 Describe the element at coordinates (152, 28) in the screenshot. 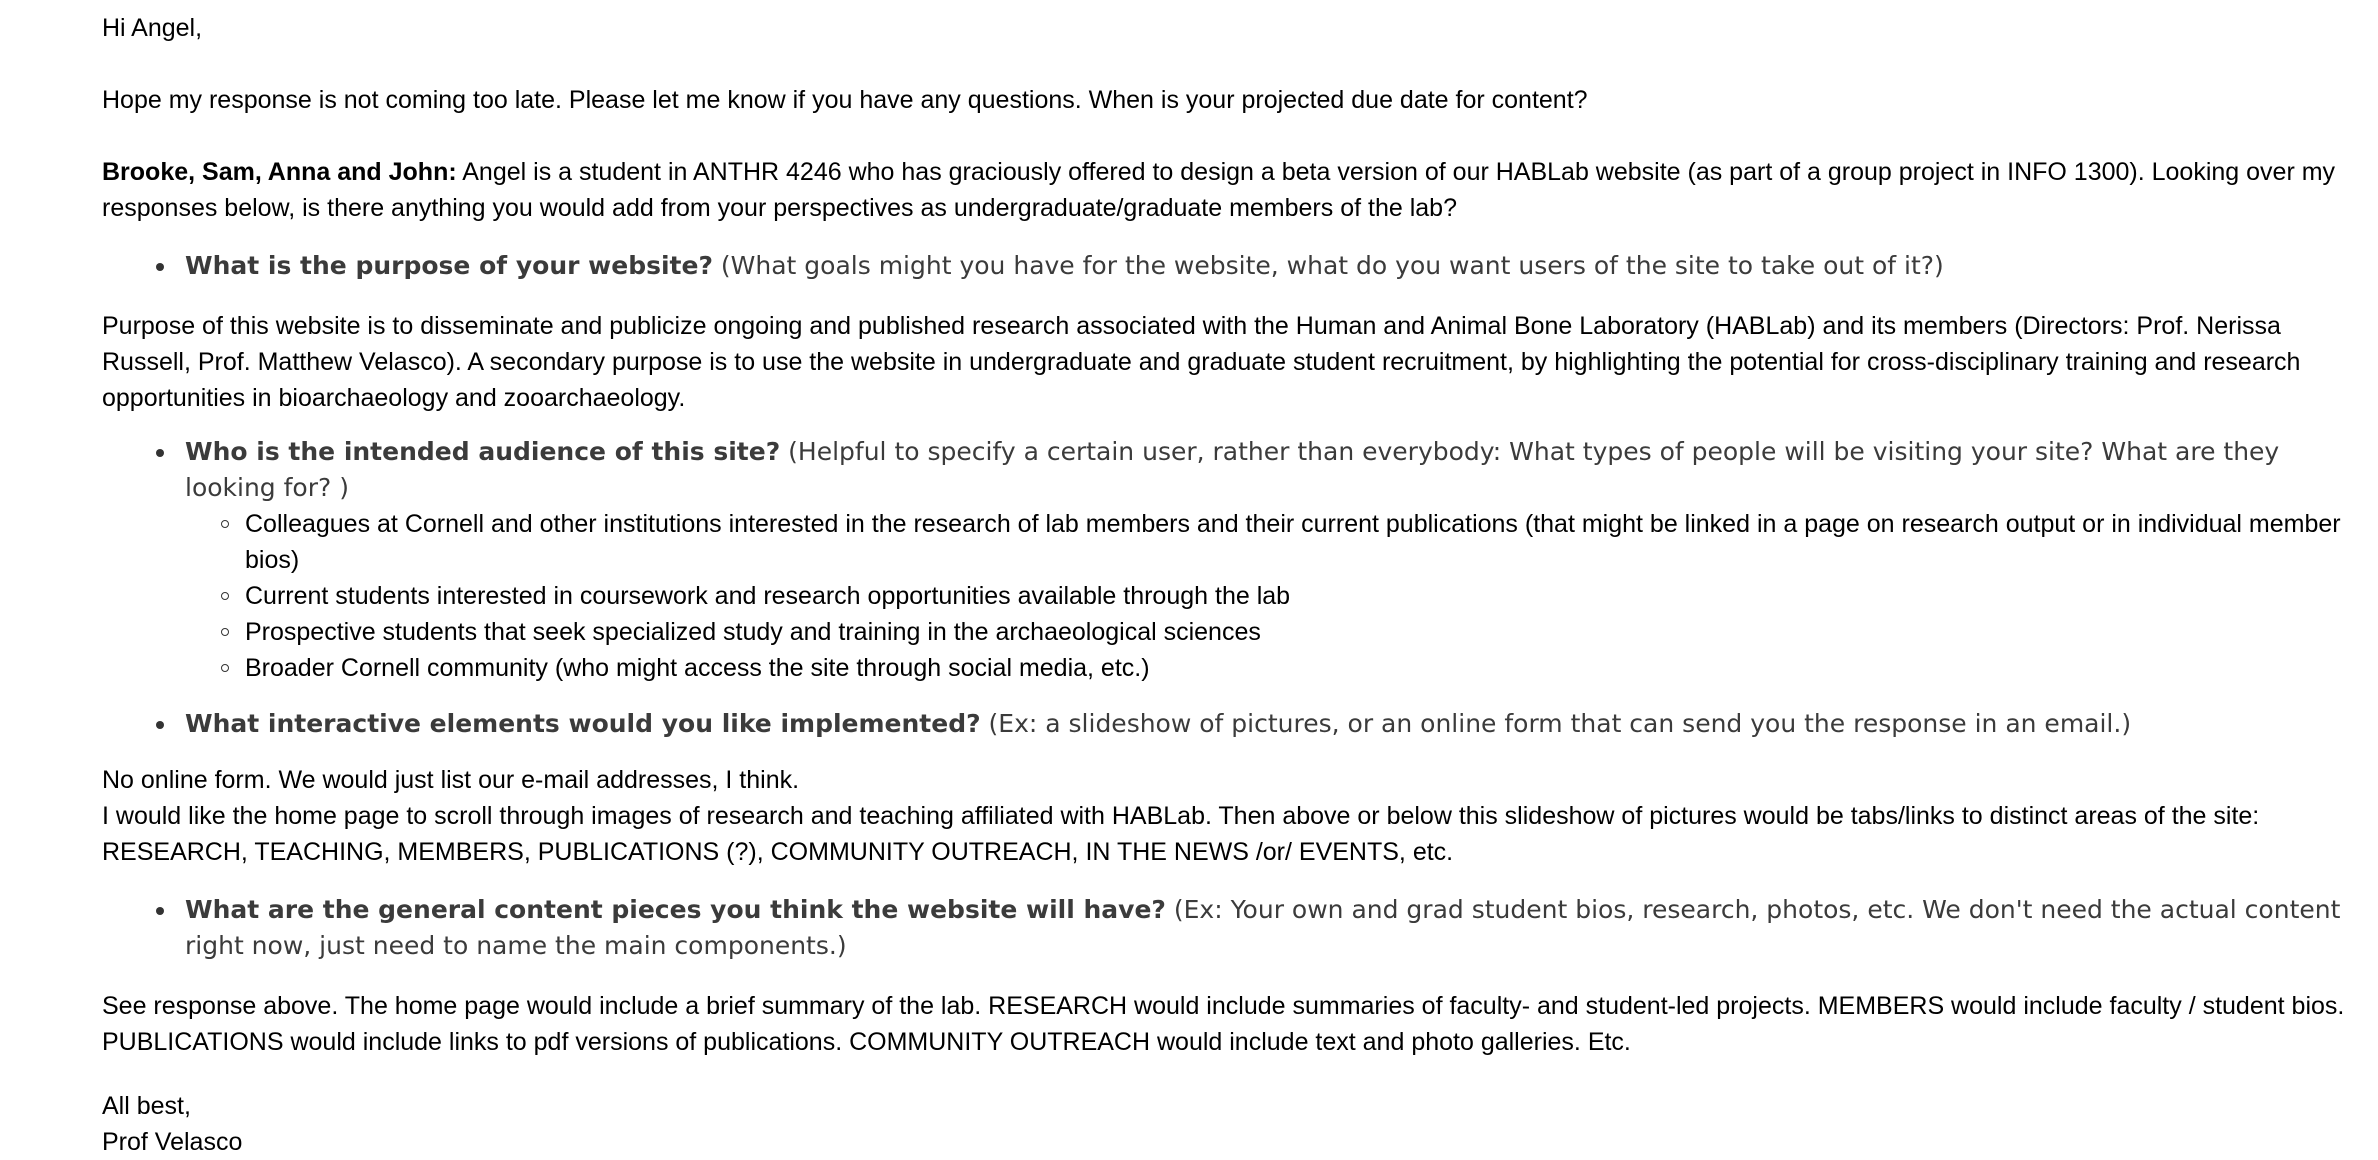

I see `greeting: Hi Angel,` at that location.